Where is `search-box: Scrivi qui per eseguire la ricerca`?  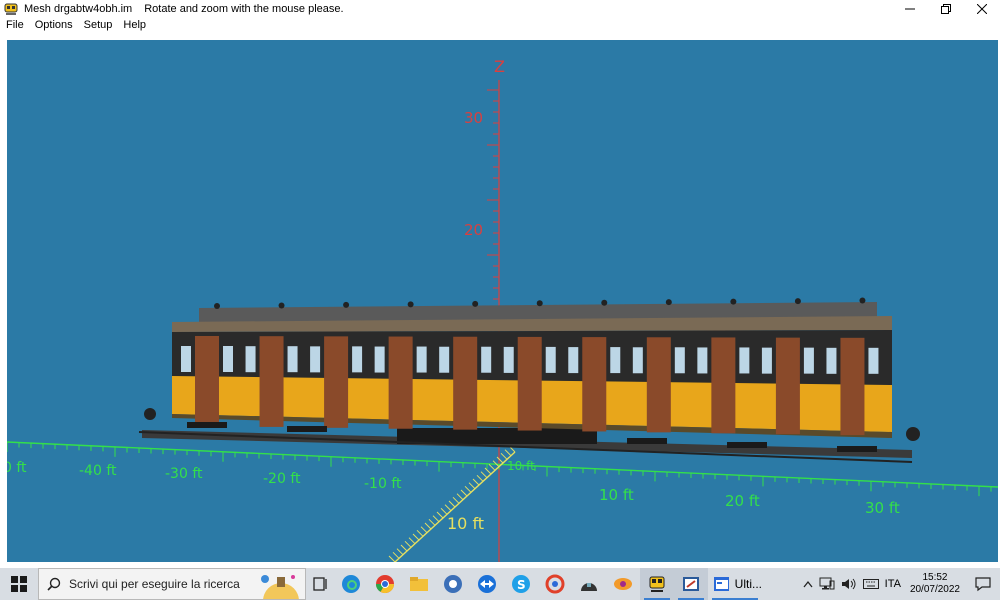
search-box: Scrivi qui per eseguire la ricerca is located at coordinates (172, 584).